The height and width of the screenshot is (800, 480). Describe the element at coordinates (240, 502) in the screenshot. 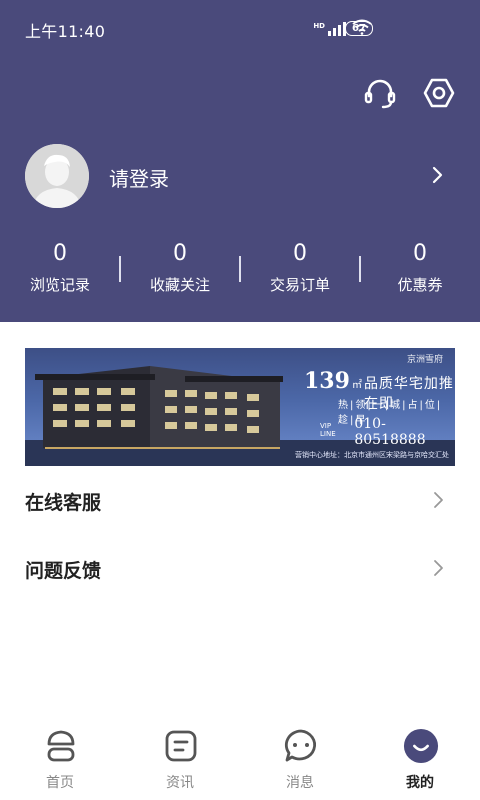

I see `menu-online-service: 在线客服` at that location.